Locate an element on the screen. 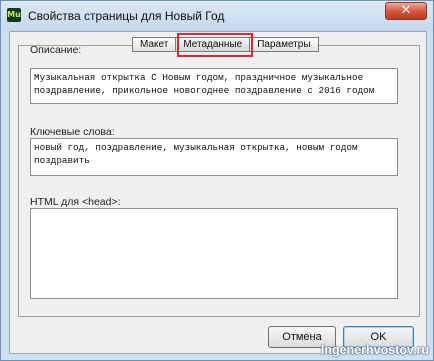 The height and width of the screenshot is (361, 434). keywords-label: Ключевые слова: is located at coordinates (72, 132).